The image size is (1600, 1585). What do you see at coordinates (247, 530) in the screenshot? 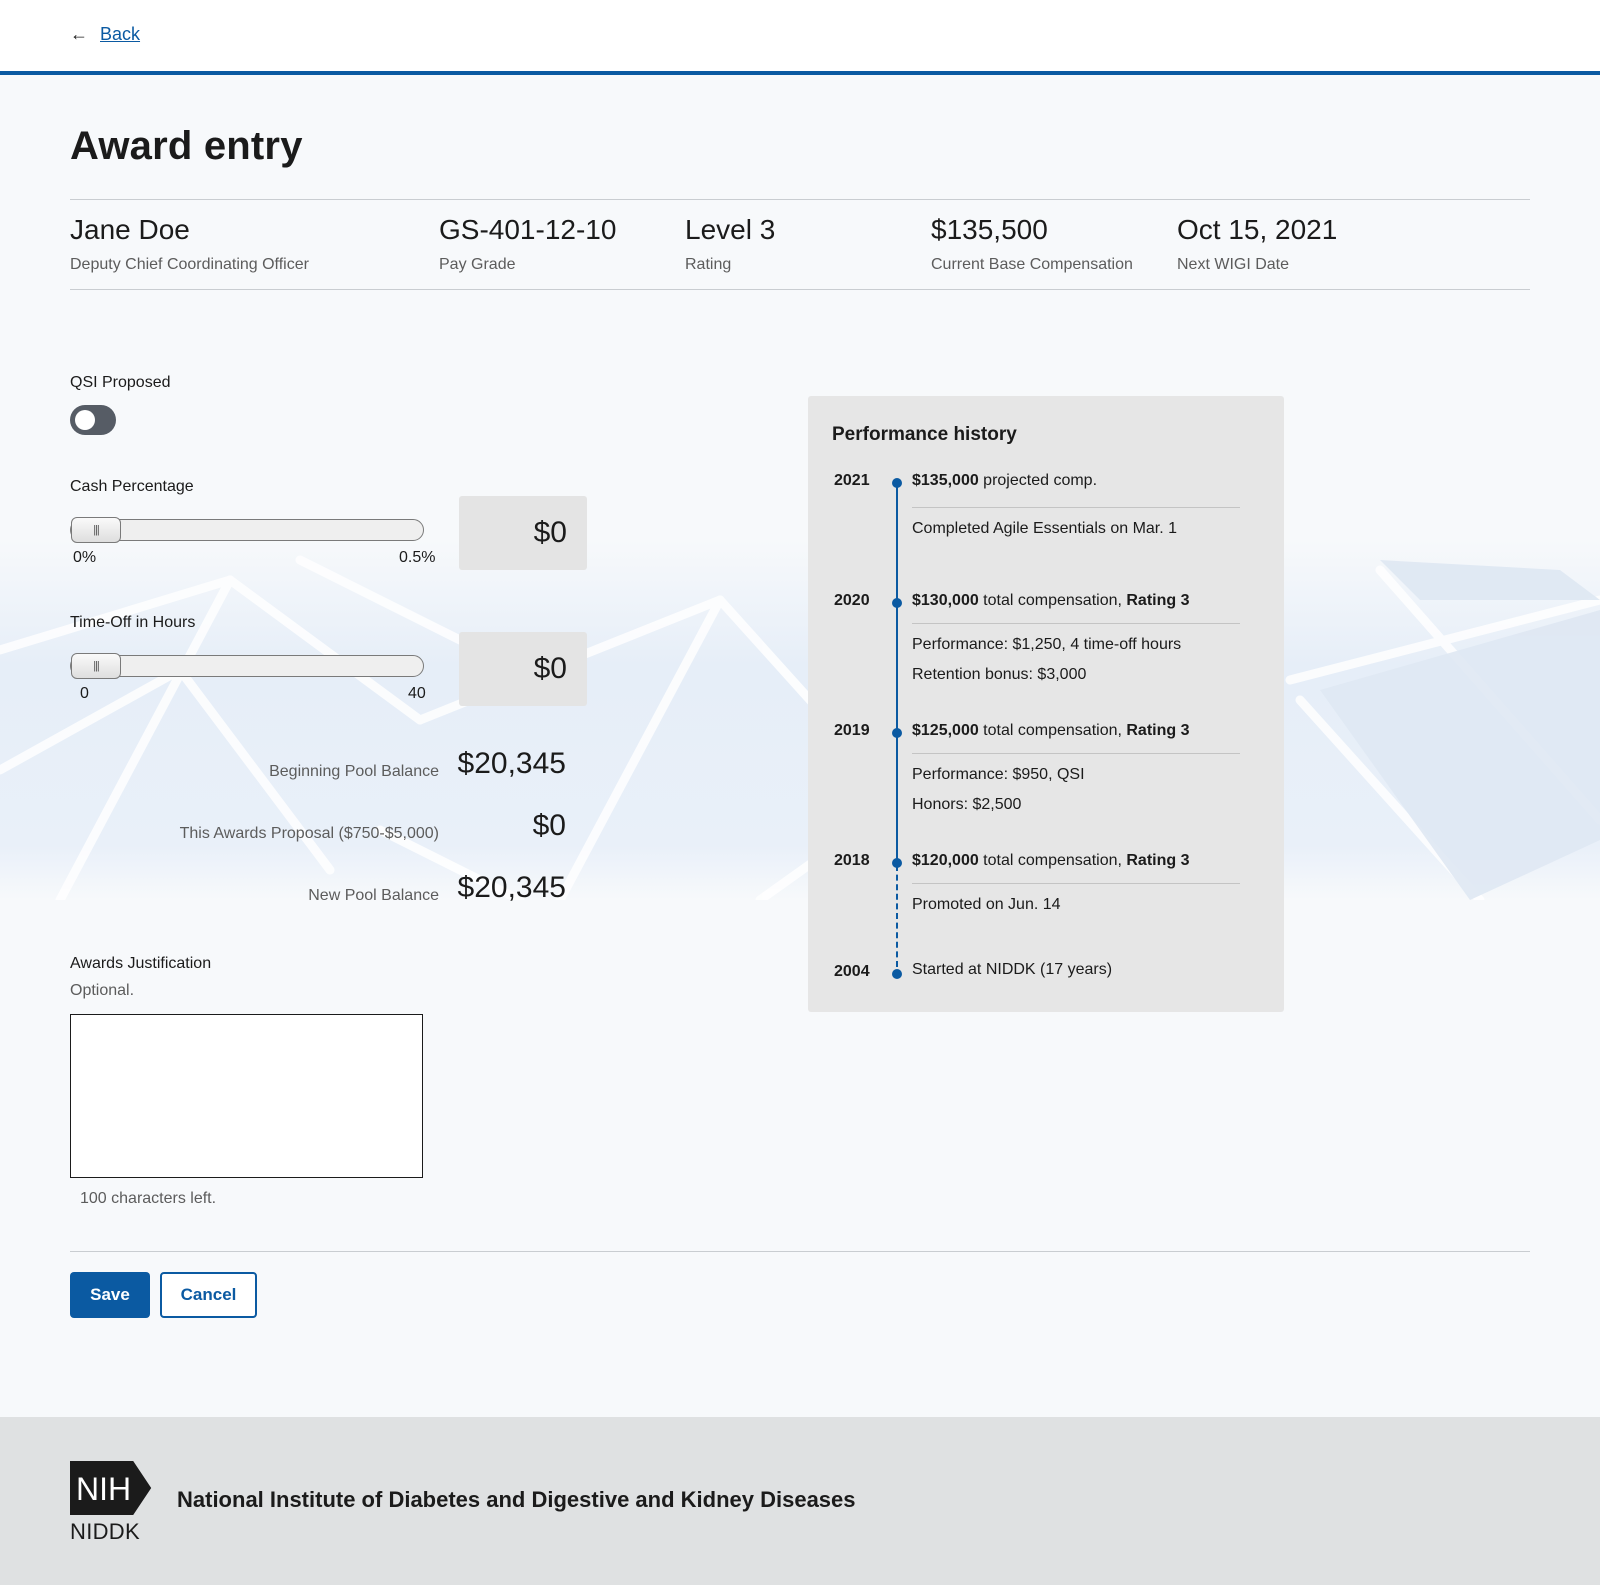
I see `cash-percentage-slider: |||` at bounding box center [247, 530].